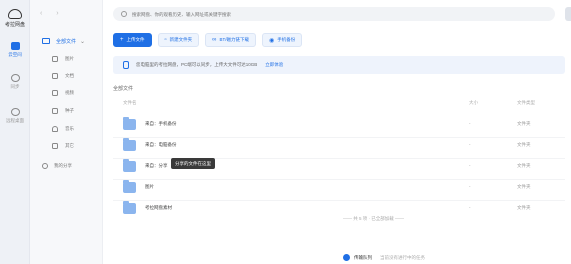  I want to click on remote-icon, so click(15, 112).